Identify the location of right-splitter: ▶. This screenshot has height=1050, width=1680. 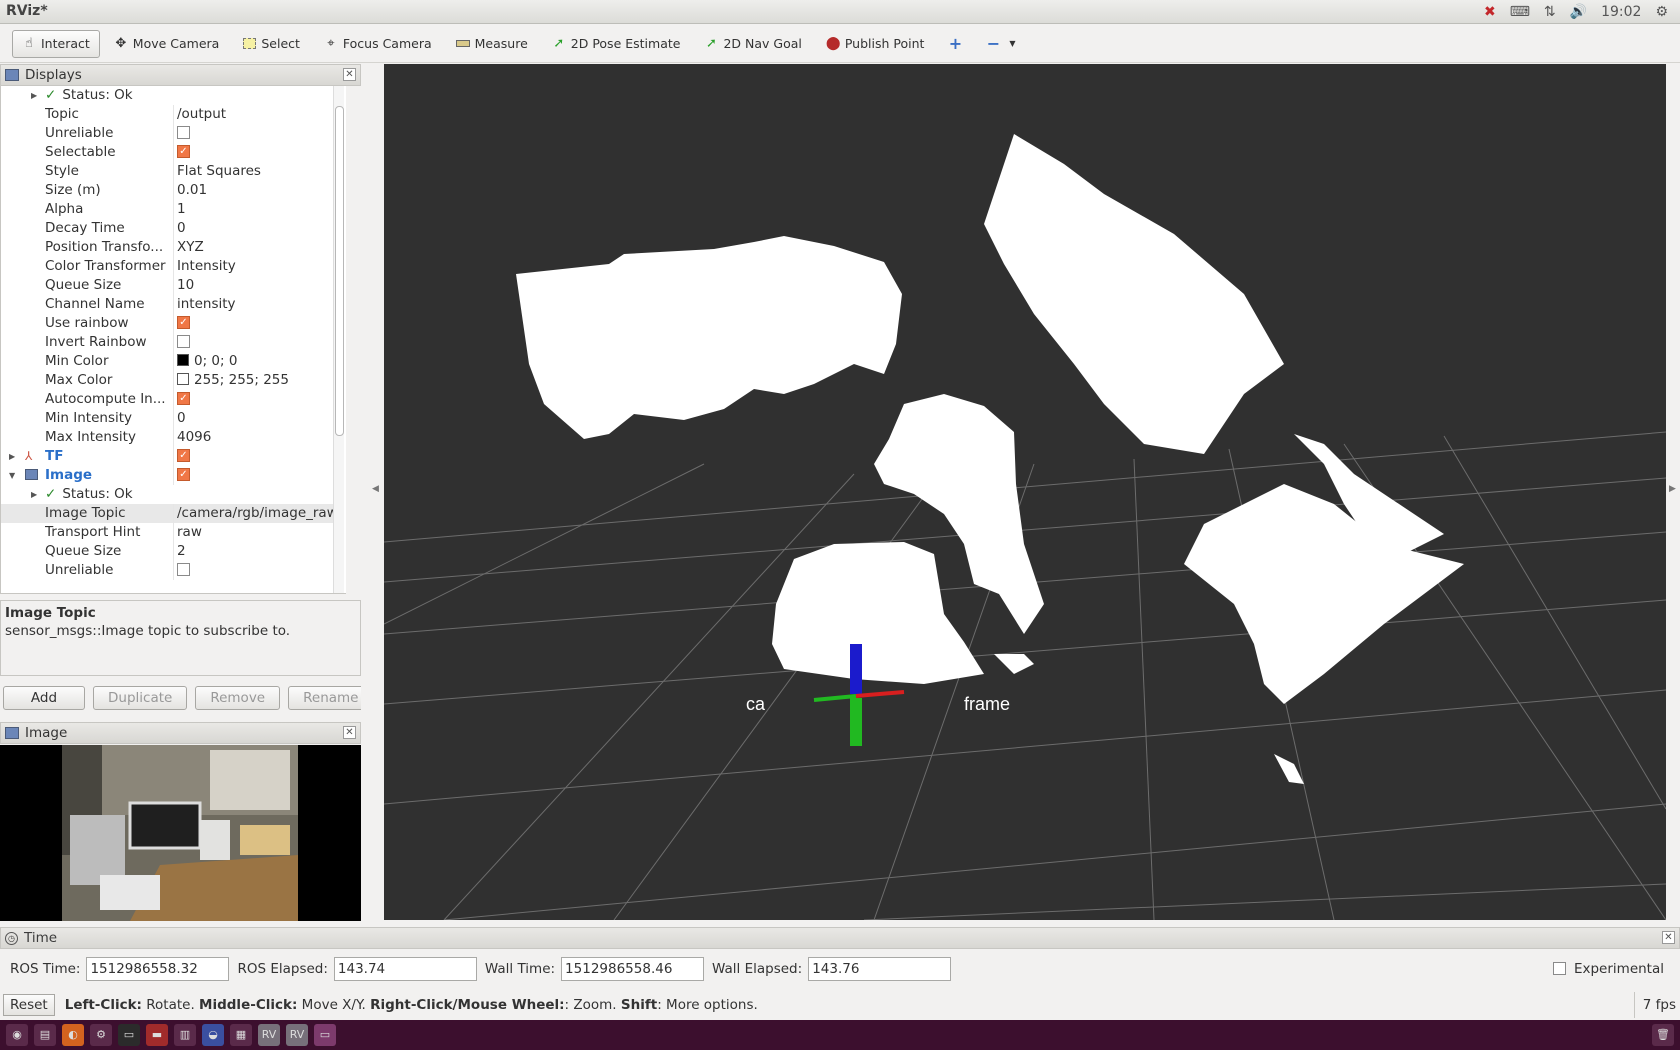
(1673, 492).